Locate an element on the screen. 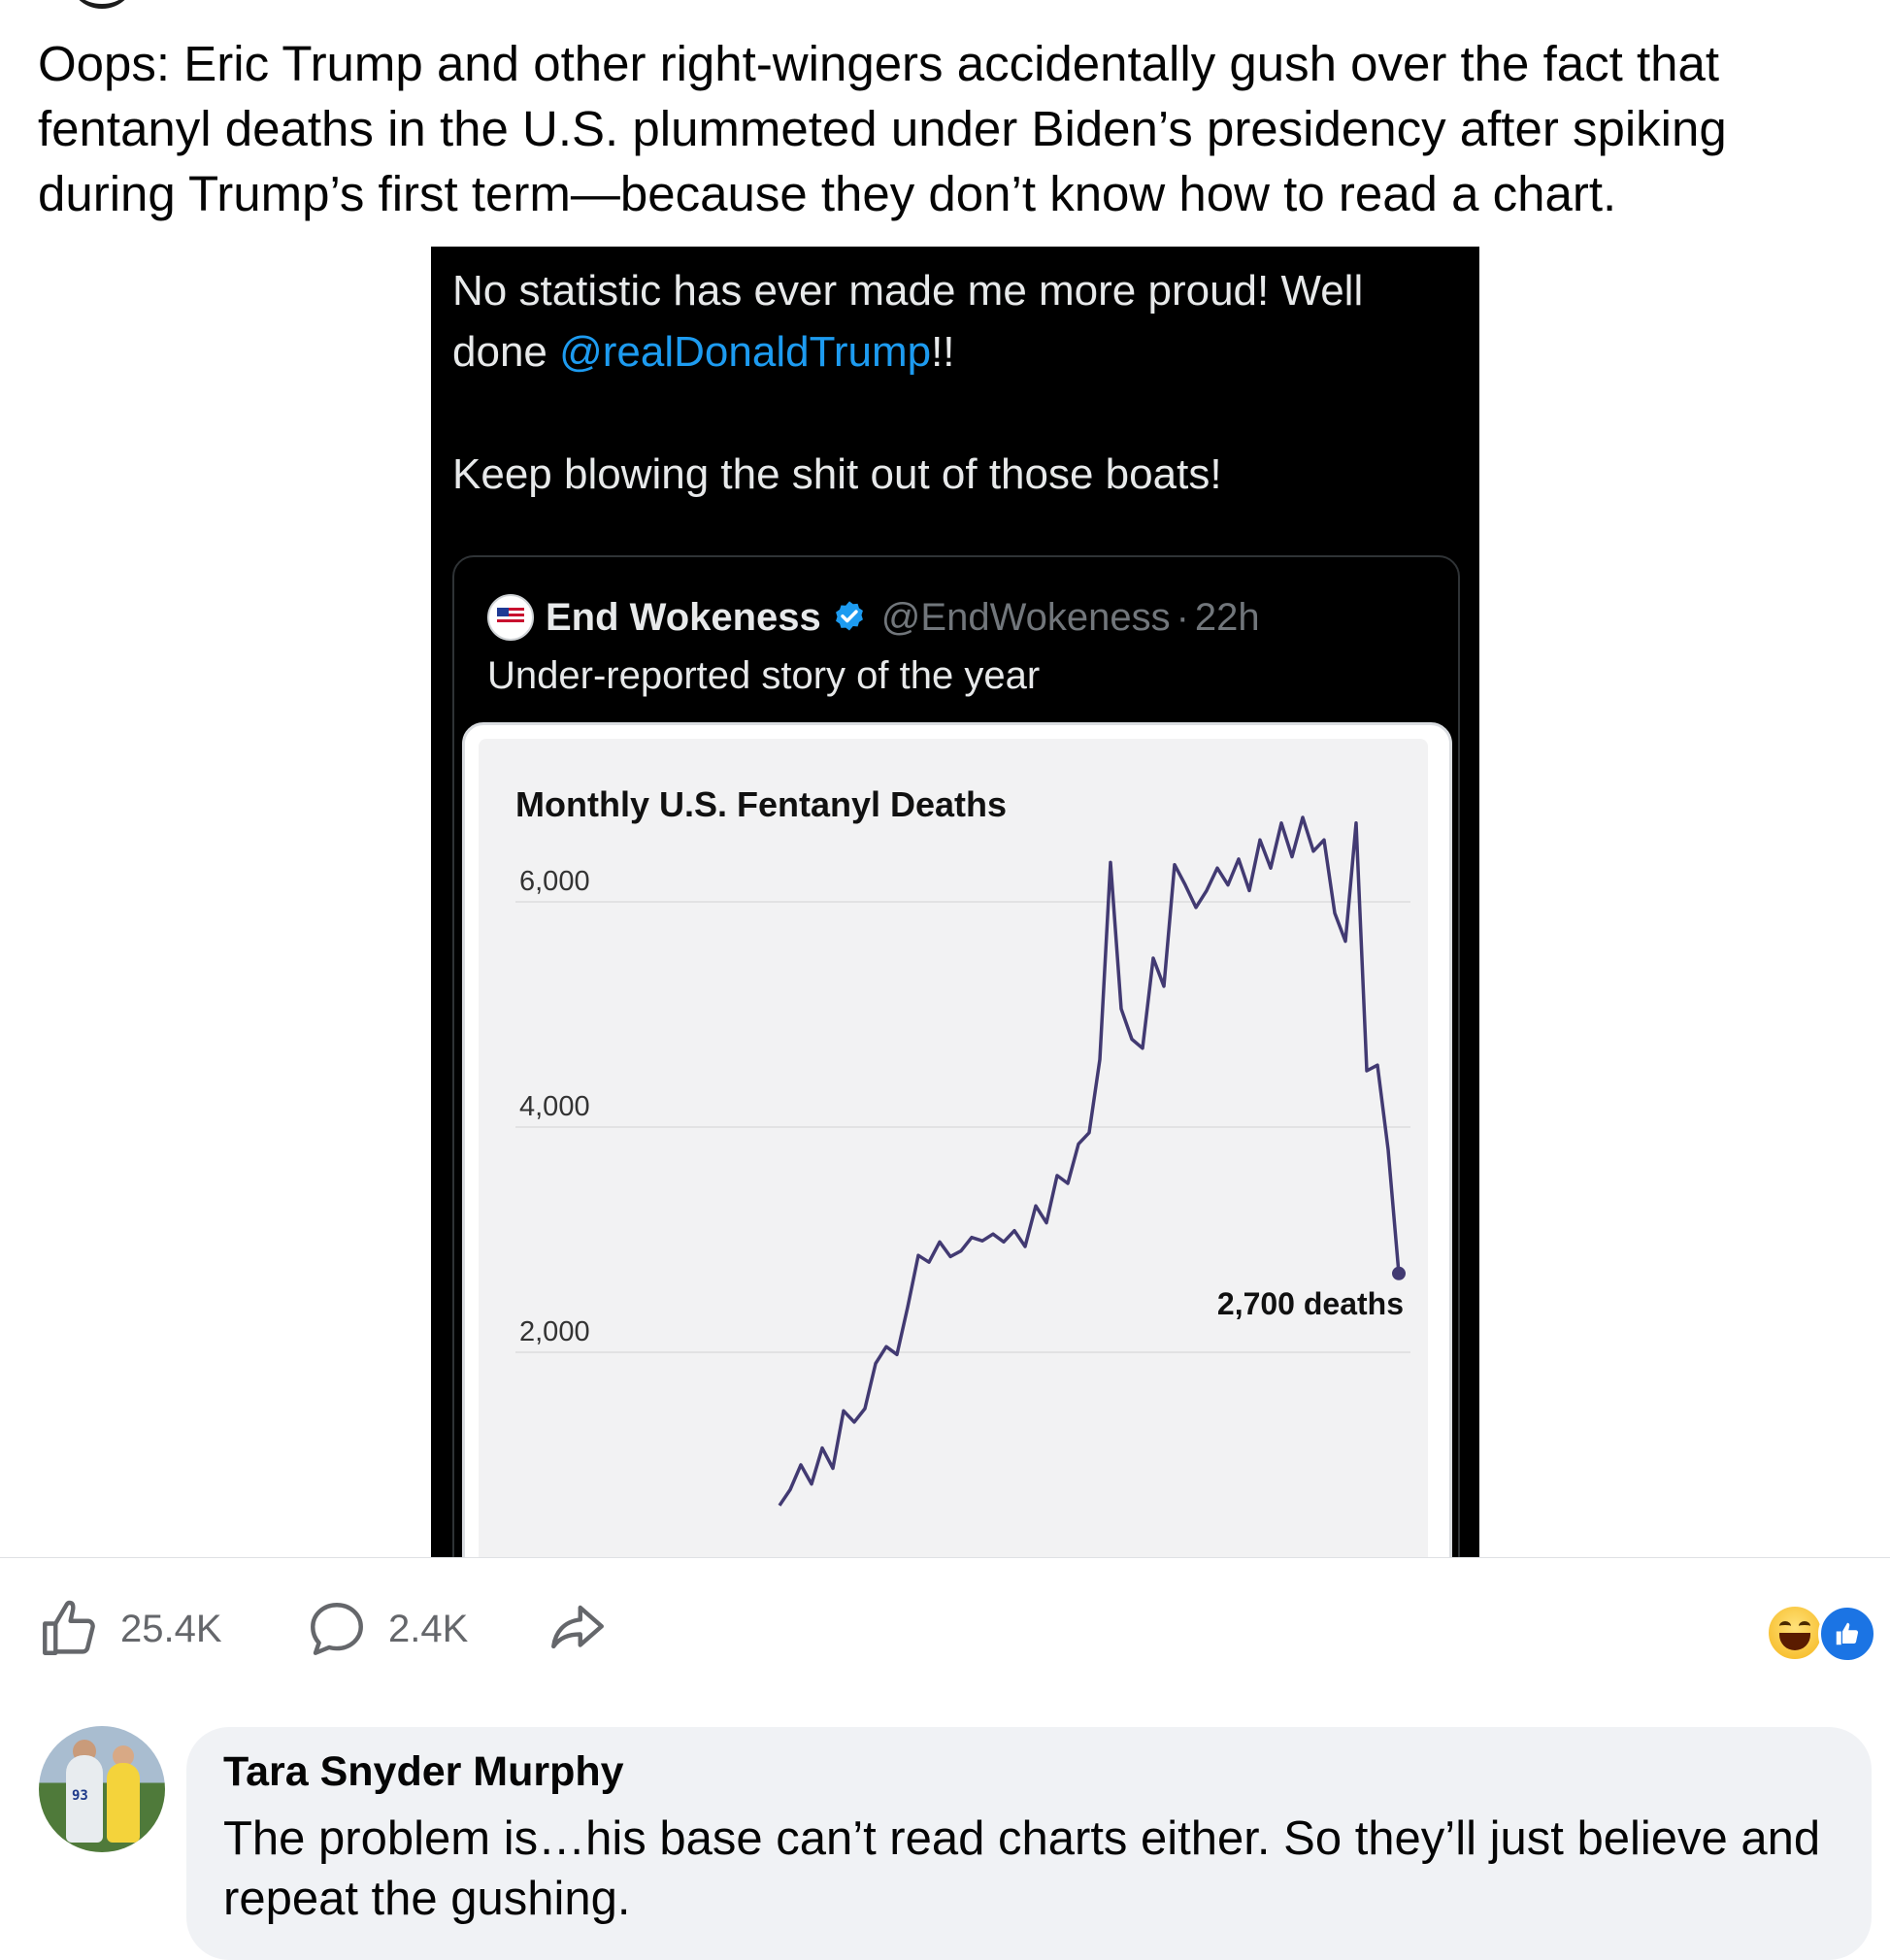 The height and width of the screenshot is (1960, 1890). like-button: 25.4K is located at coordinates (129, 1629).